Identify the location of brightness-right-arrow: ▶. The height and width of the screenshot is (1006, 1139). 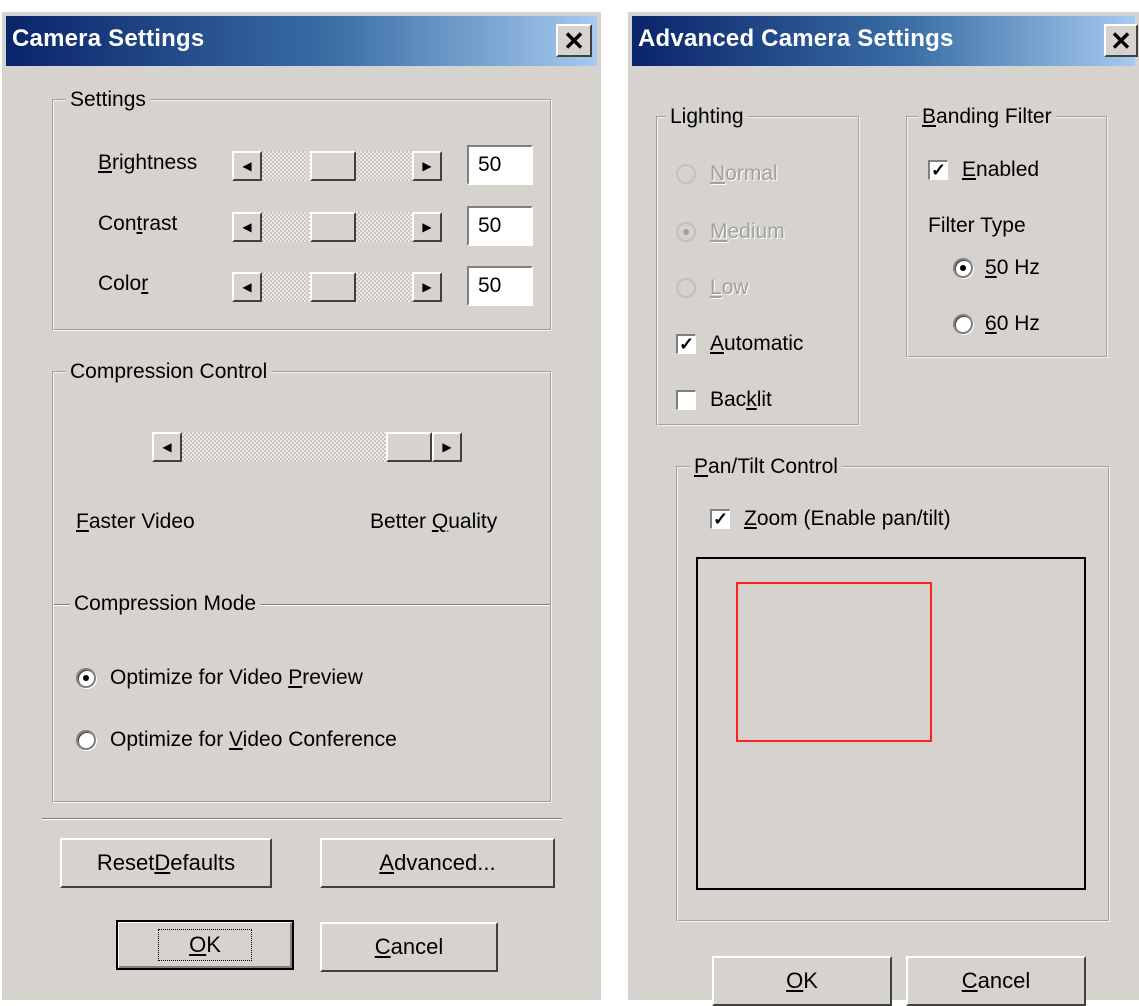
(427, 166).